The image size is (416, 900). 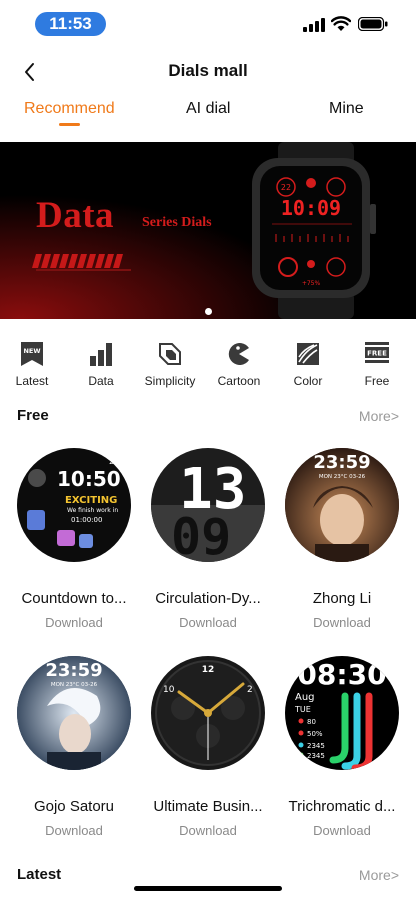 I want to click on latest-more-link: More>, so click(x=379, y=875).